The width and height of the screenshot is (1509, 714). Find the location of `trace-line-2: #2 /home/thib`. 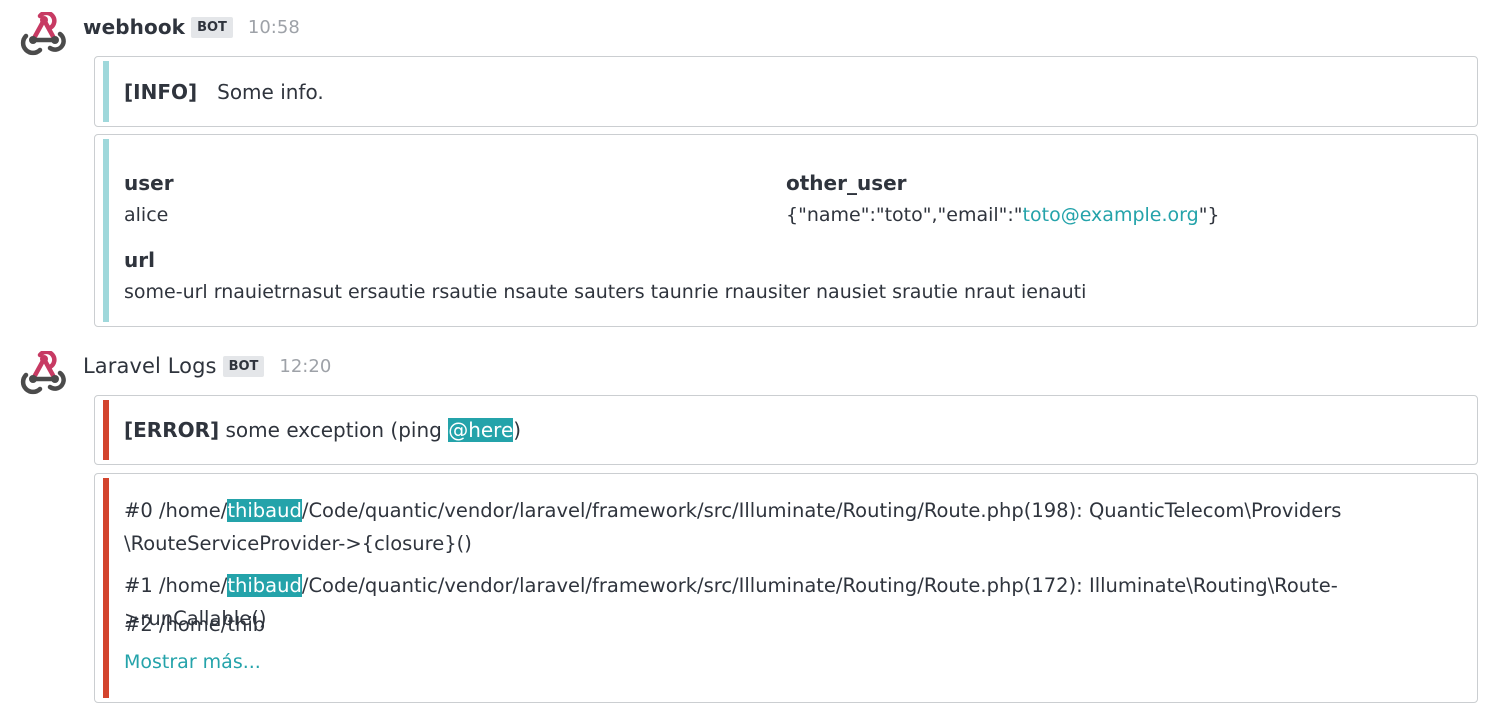

trace-line-2: #2 /home/thib is located at coordinates (195, 624).